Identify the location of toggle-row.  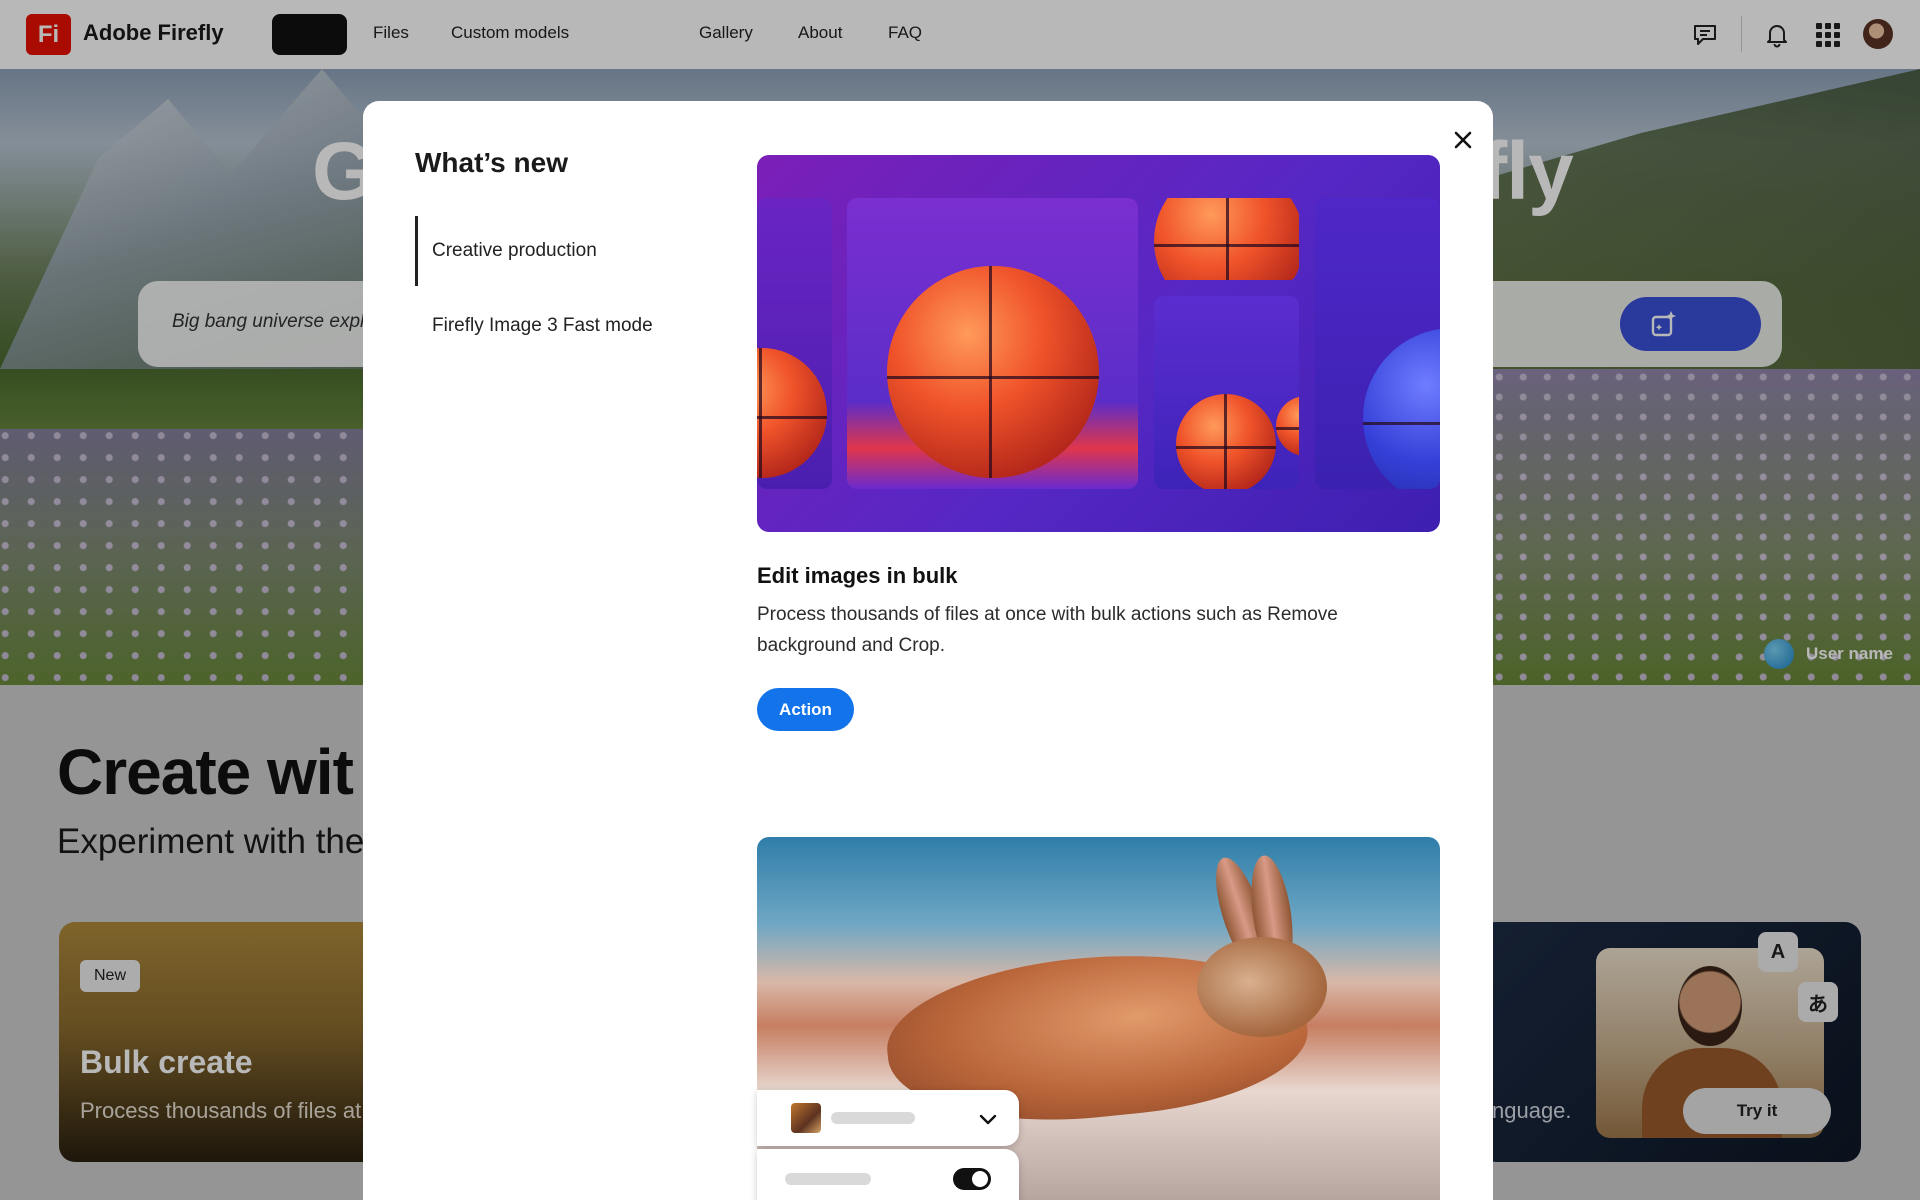
(888, 1174).